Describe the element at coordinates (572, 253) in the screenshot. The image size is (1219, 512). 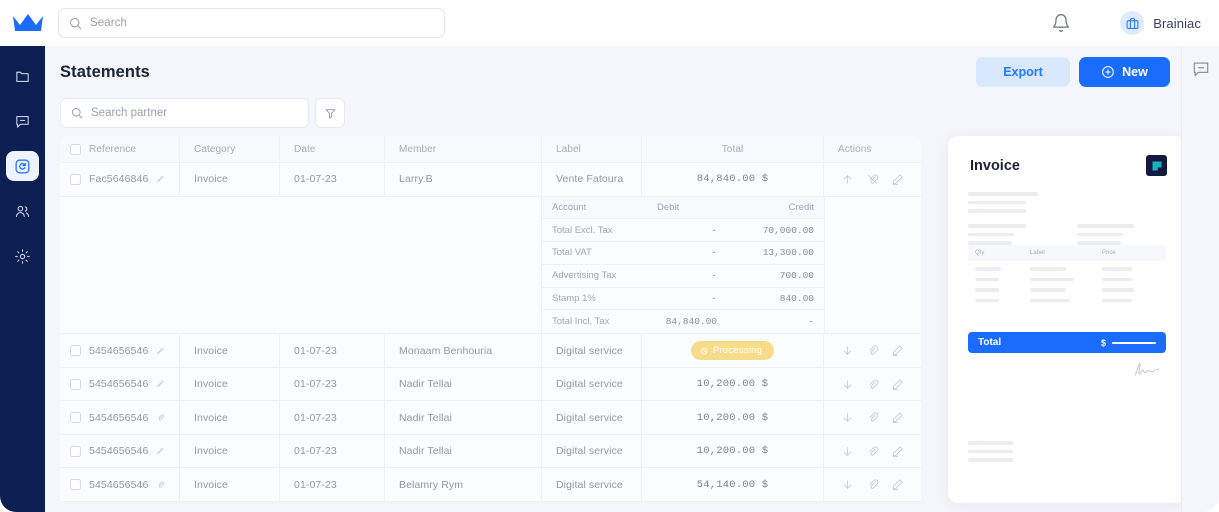
I see `subcell-account: Total VAT` at that location.